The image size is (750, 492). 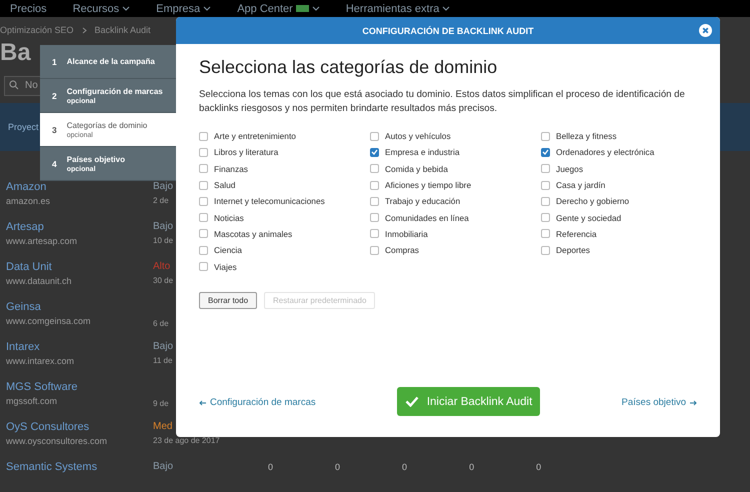 I want to click on project-name: Geinsa, so click(x=23, y=307).